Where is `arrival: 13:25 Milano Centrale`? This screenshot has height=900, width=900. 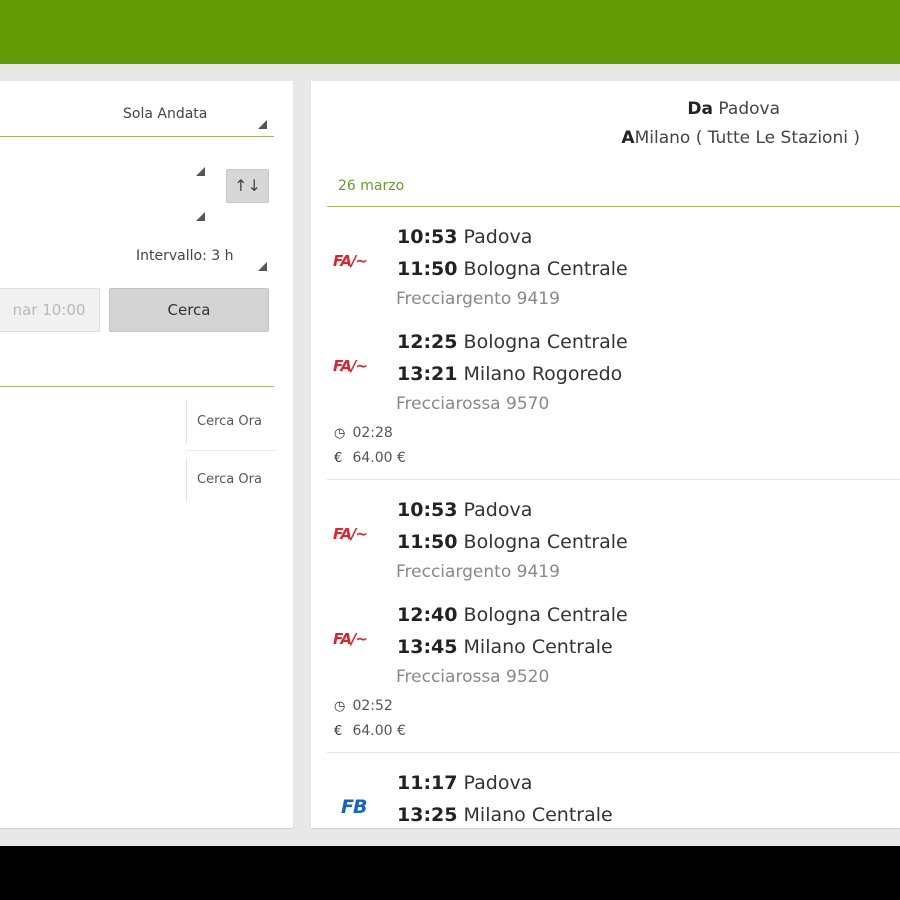 arrival: 13:25 Milano Centrale is located at coordinates (505, 815).